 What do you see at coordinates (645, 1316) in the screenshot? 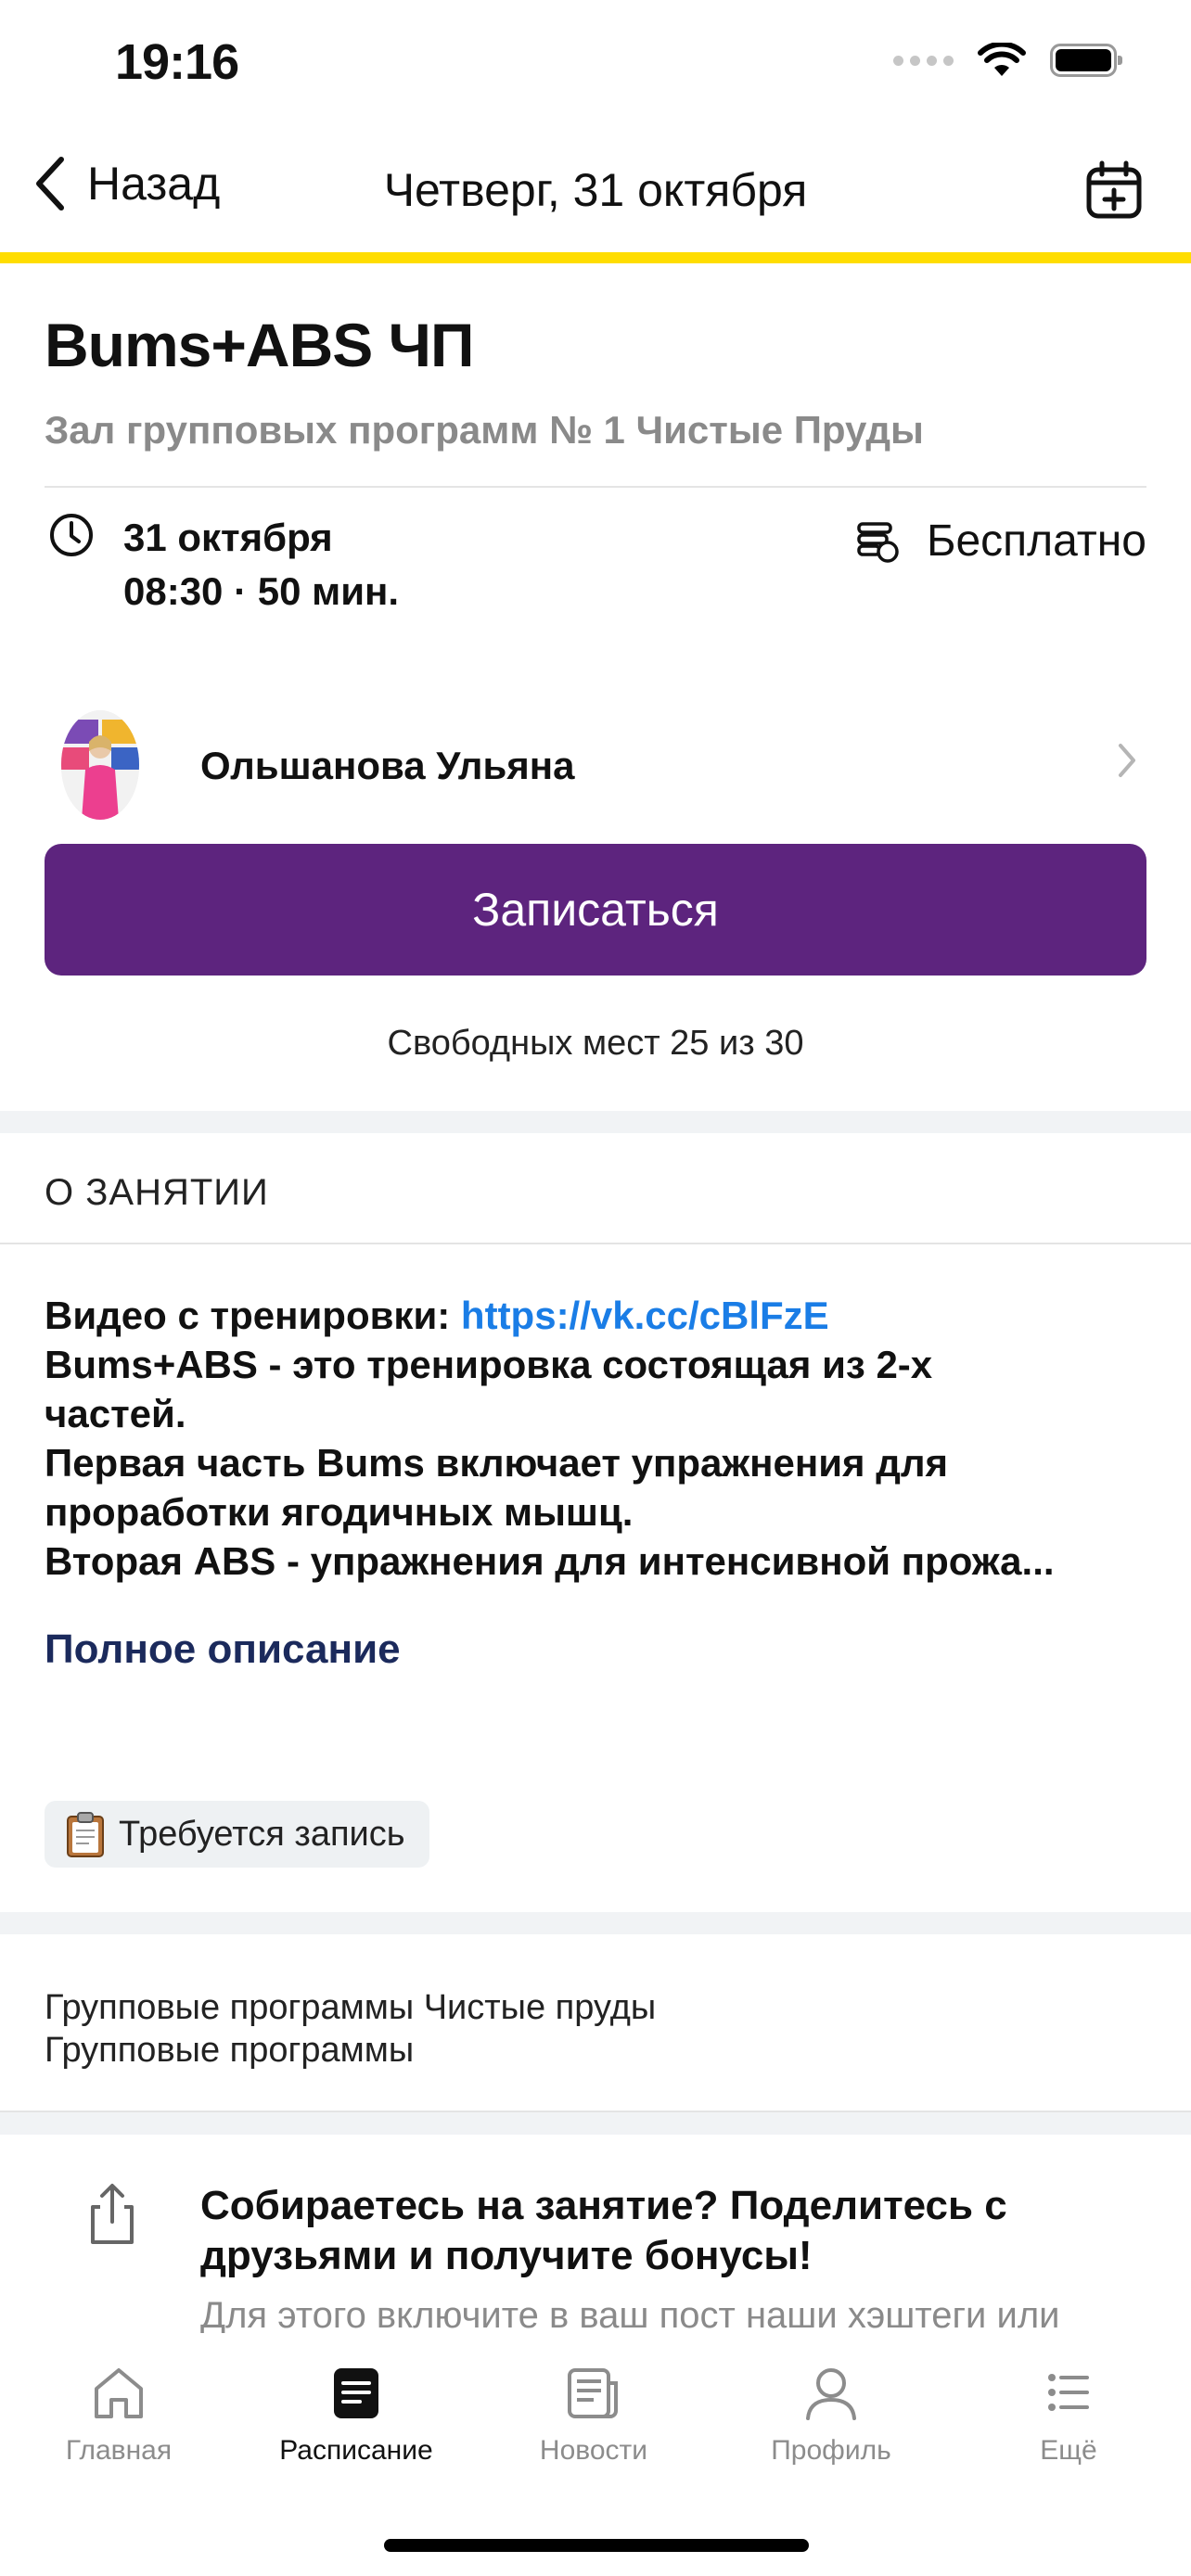
I see `video-link: https://vk.cc/cBlFzE` at bounding box center [645, 1316].